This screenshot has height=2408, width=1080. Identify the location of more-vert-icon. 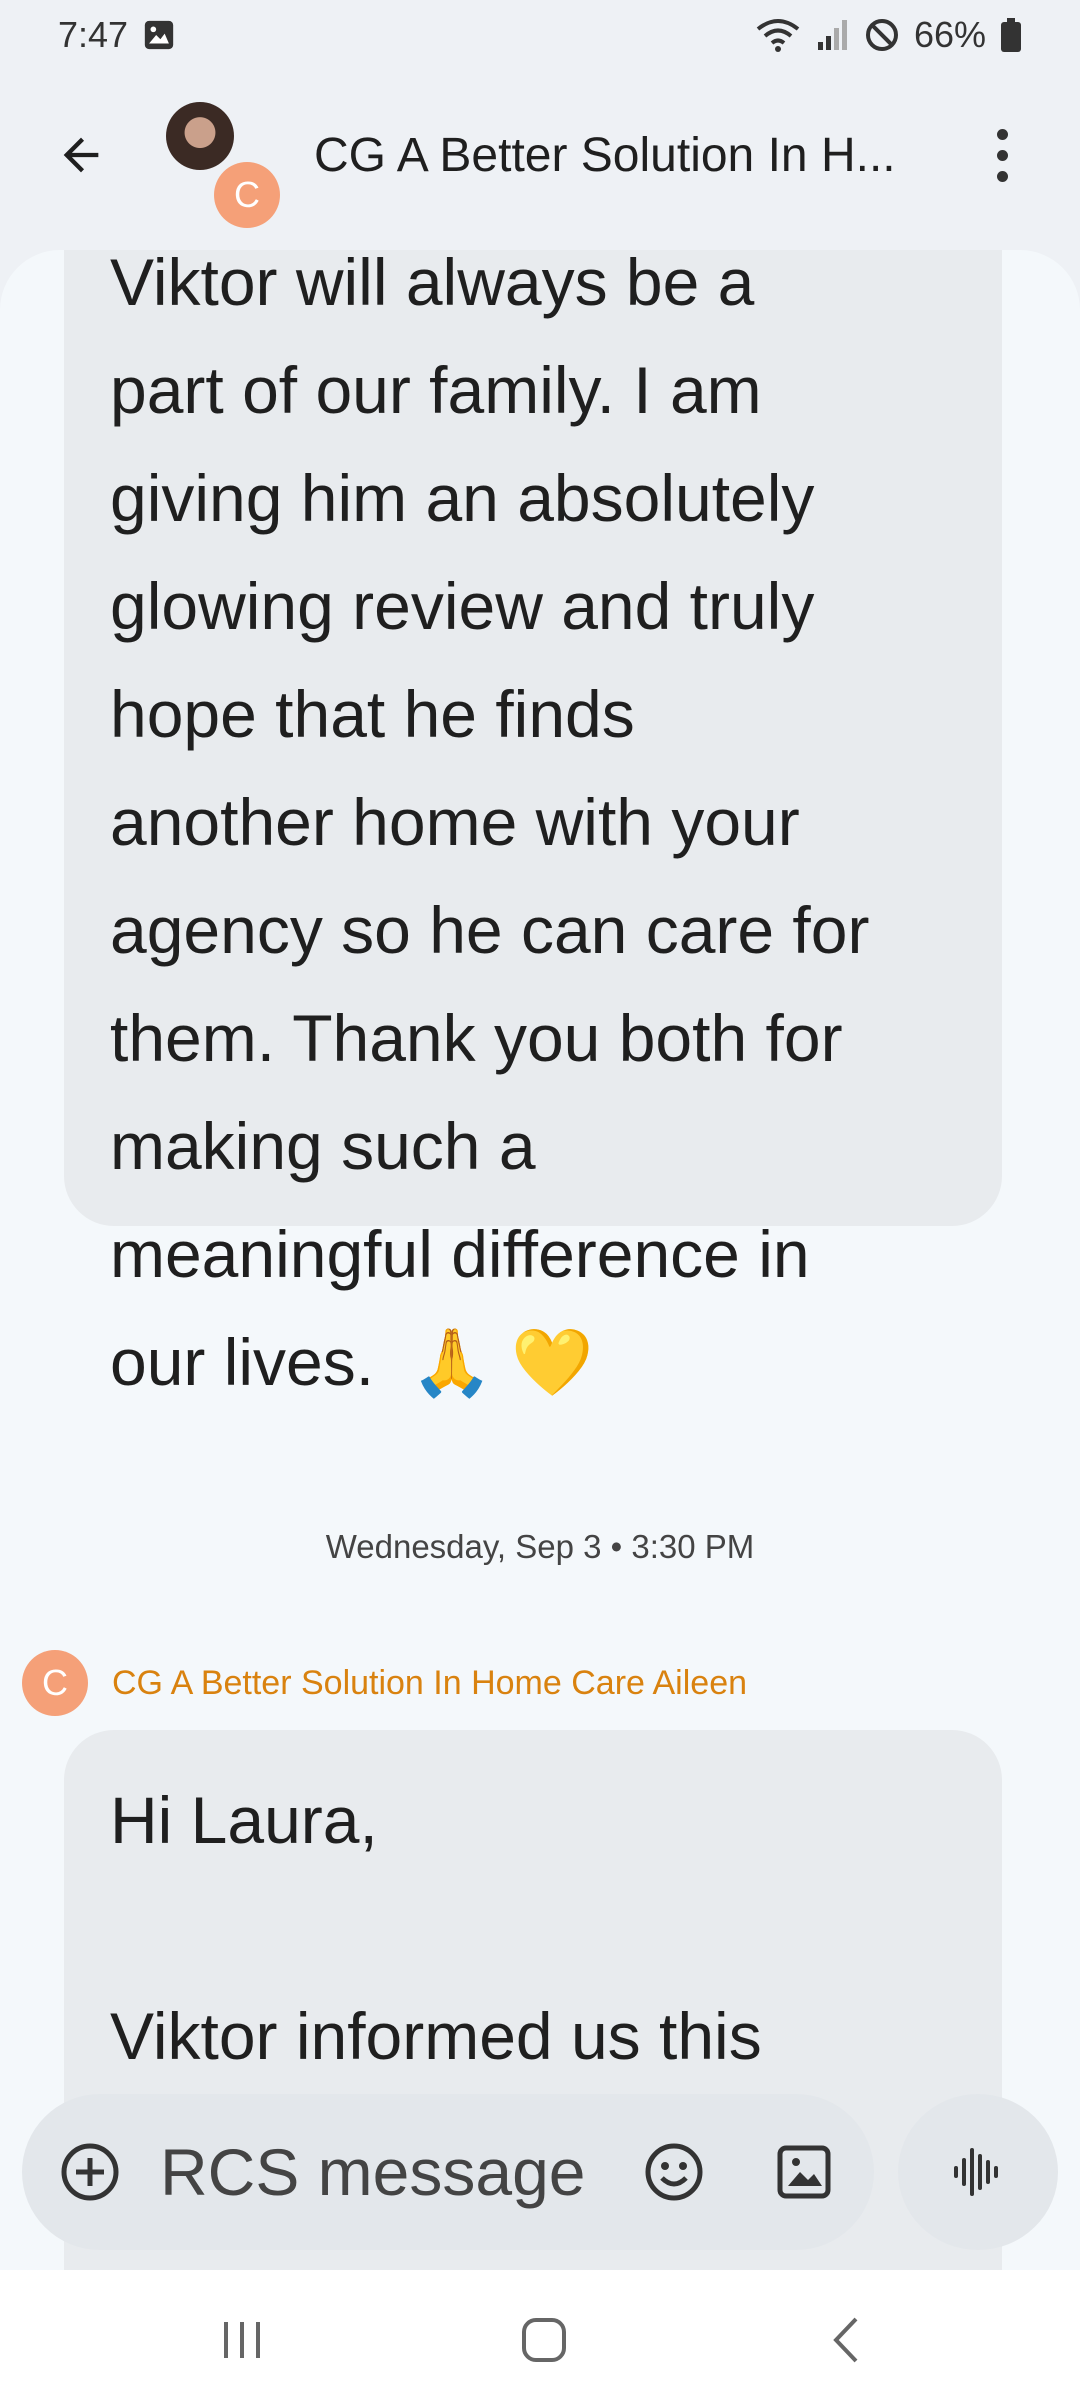
(1002, 134).